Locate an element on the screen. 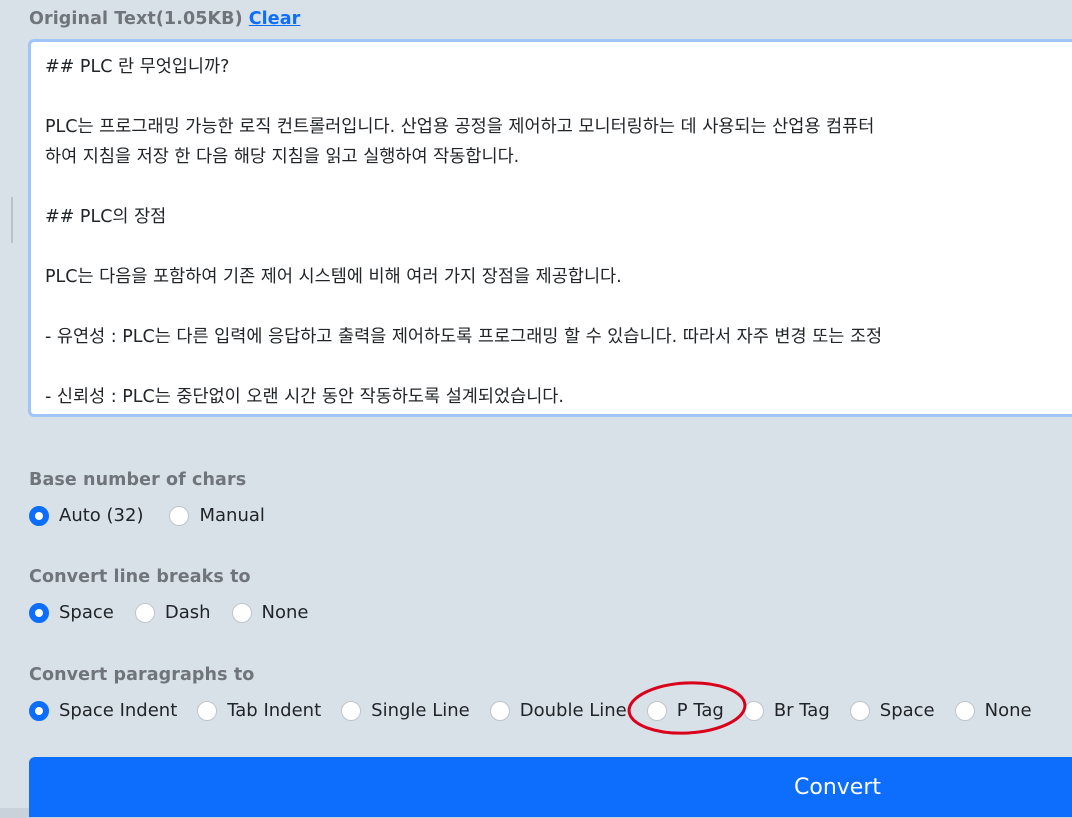  radio-p-single-line: Single Line is located at coordinates (405, 710).